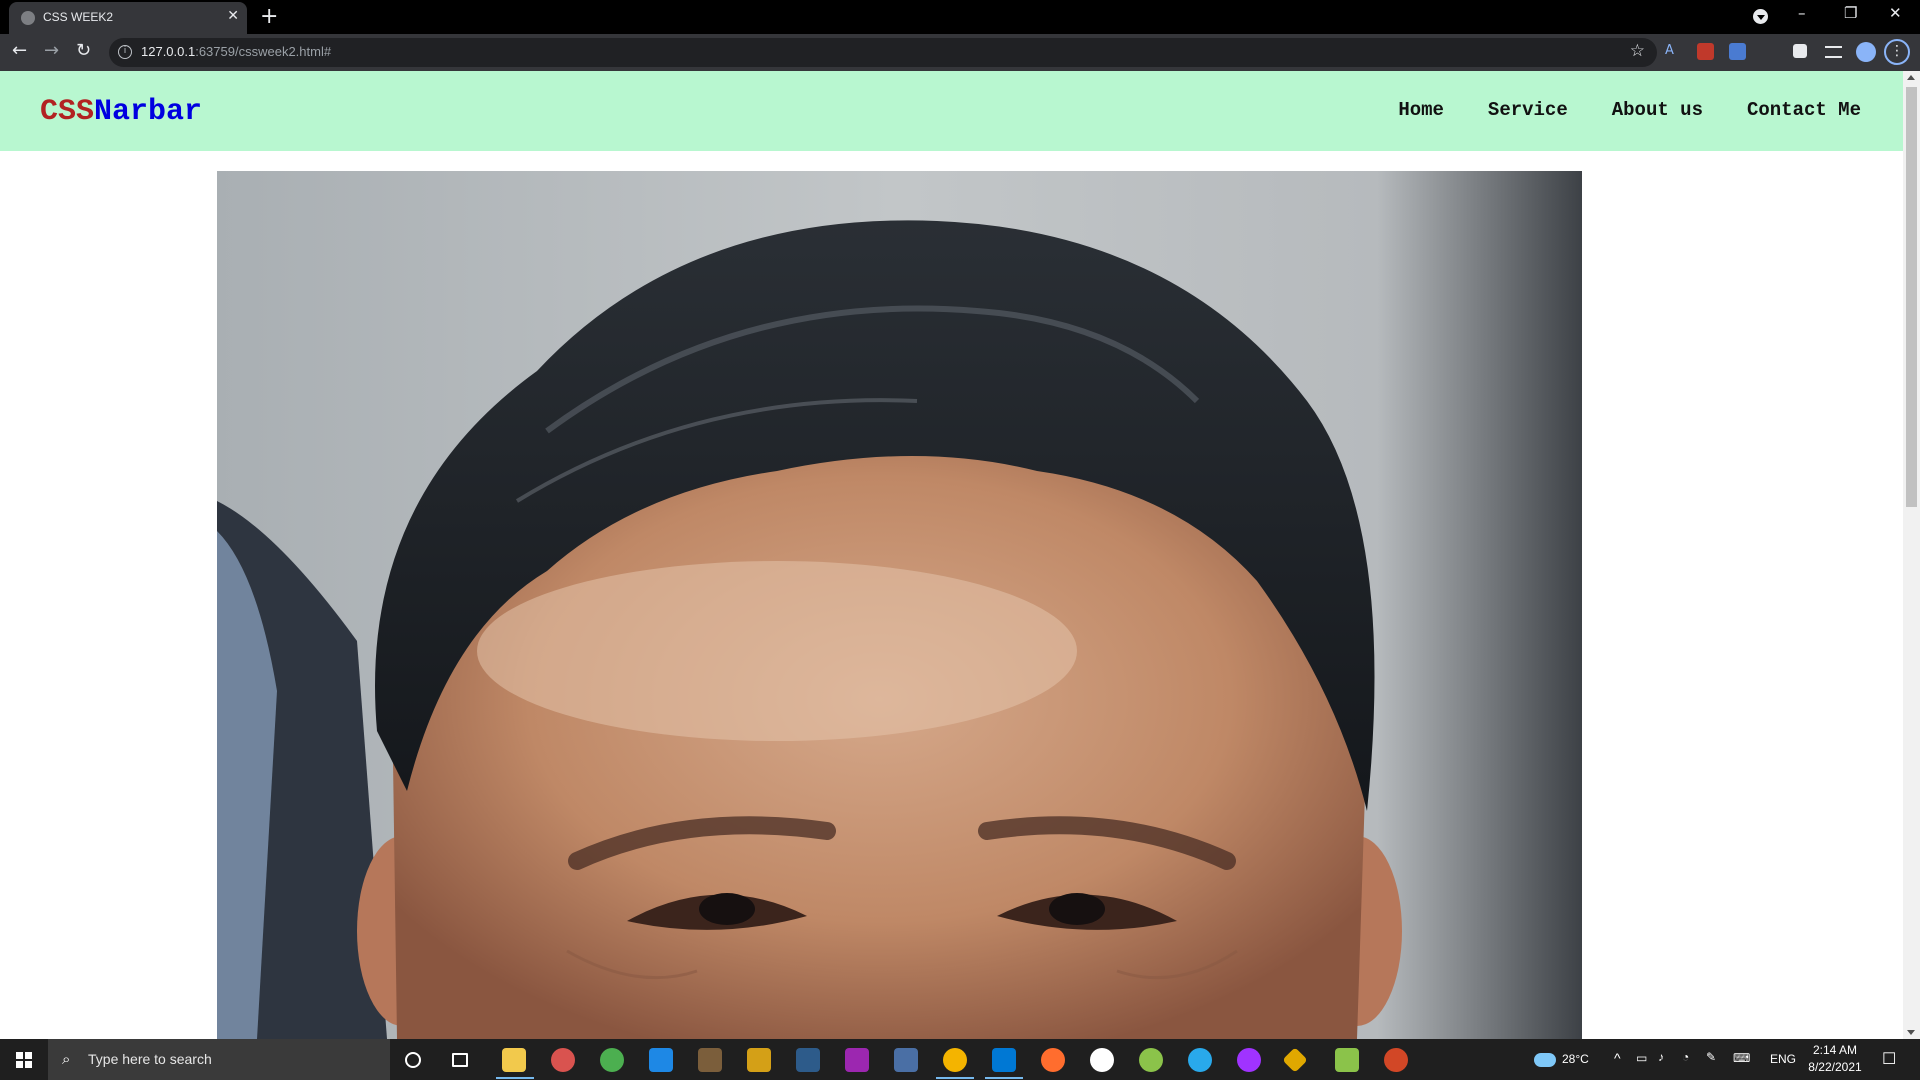 The width and height of the screenshot is (1920, 1080). I want to click on webstorm-icon, so click(661, 1060).